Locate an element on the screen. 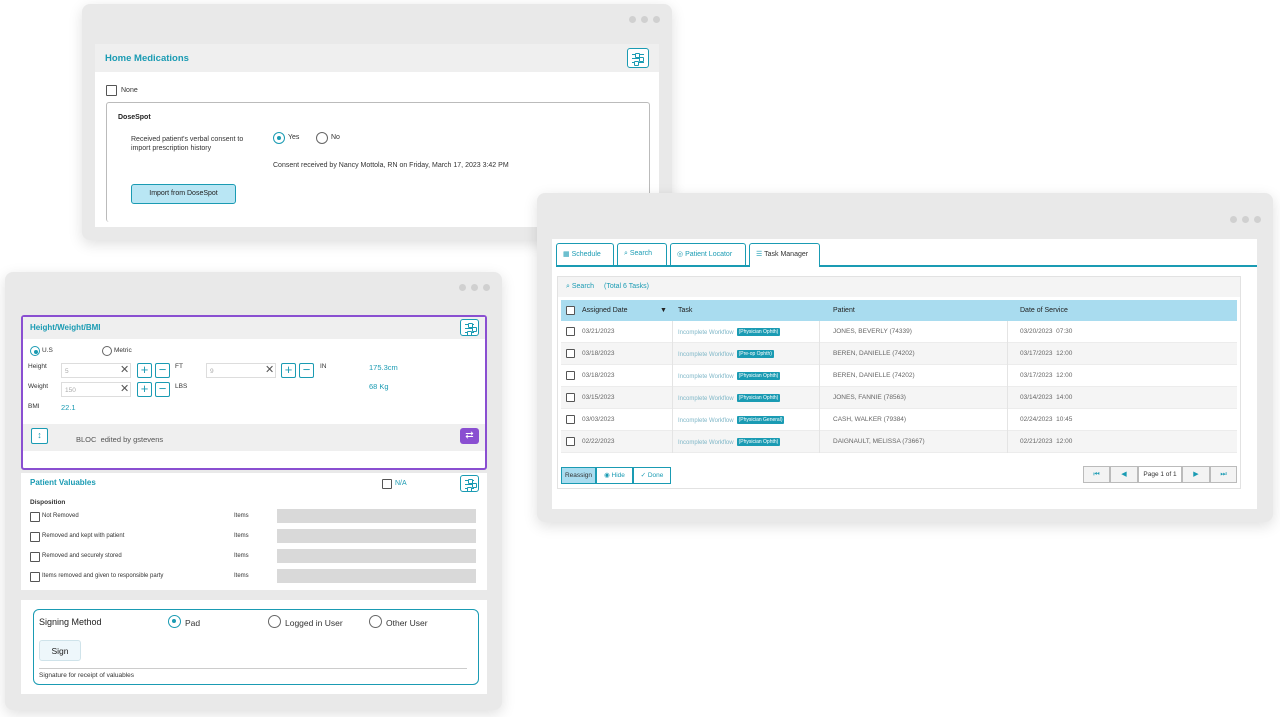 This screenshot has height=717, width=1280. tab-search: ⌕ Search is located at coordinates (642, 254).